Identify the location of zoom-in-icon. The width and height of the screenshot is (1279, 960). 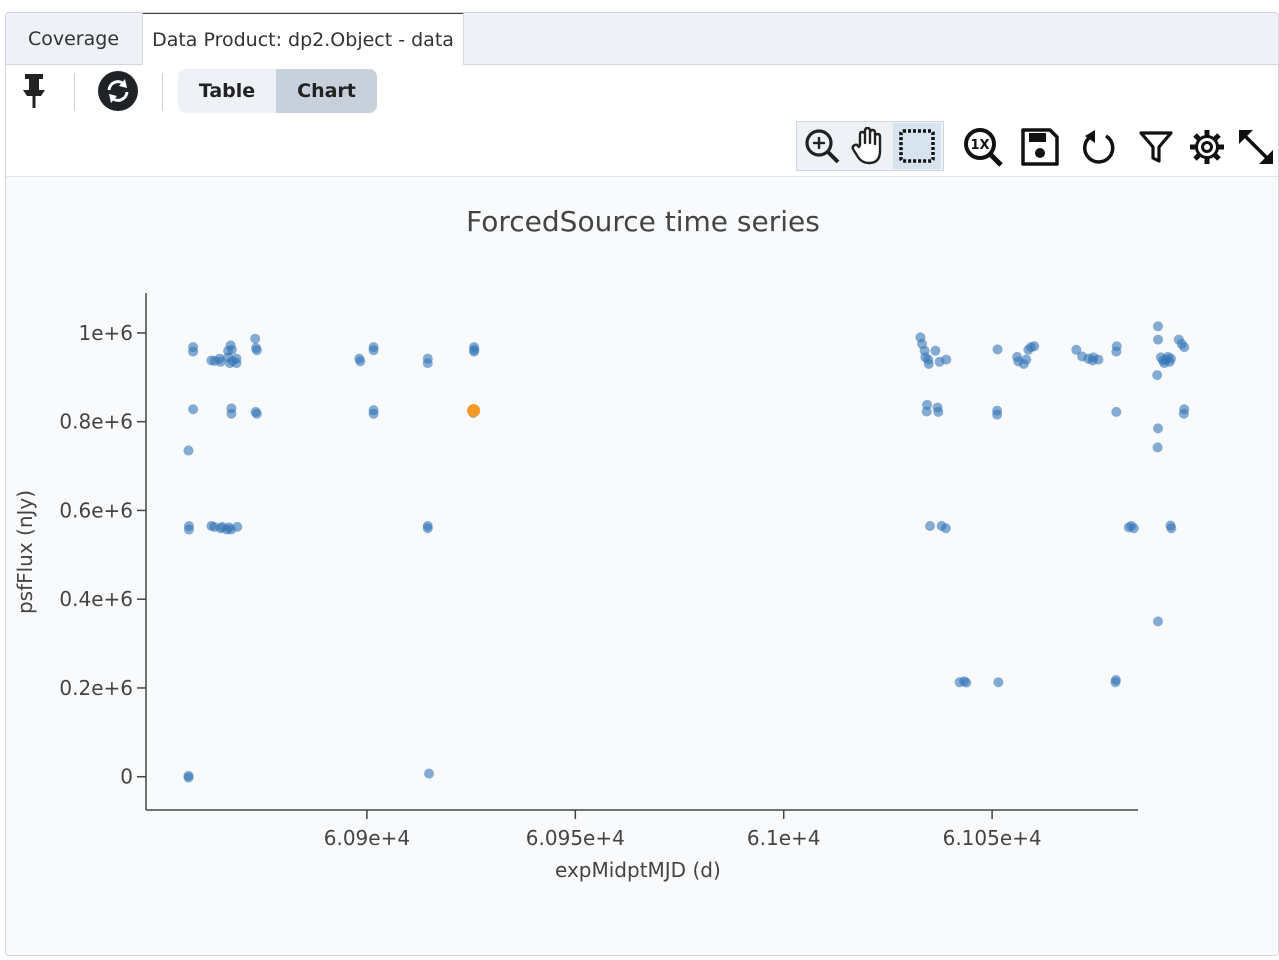
(822, 146).